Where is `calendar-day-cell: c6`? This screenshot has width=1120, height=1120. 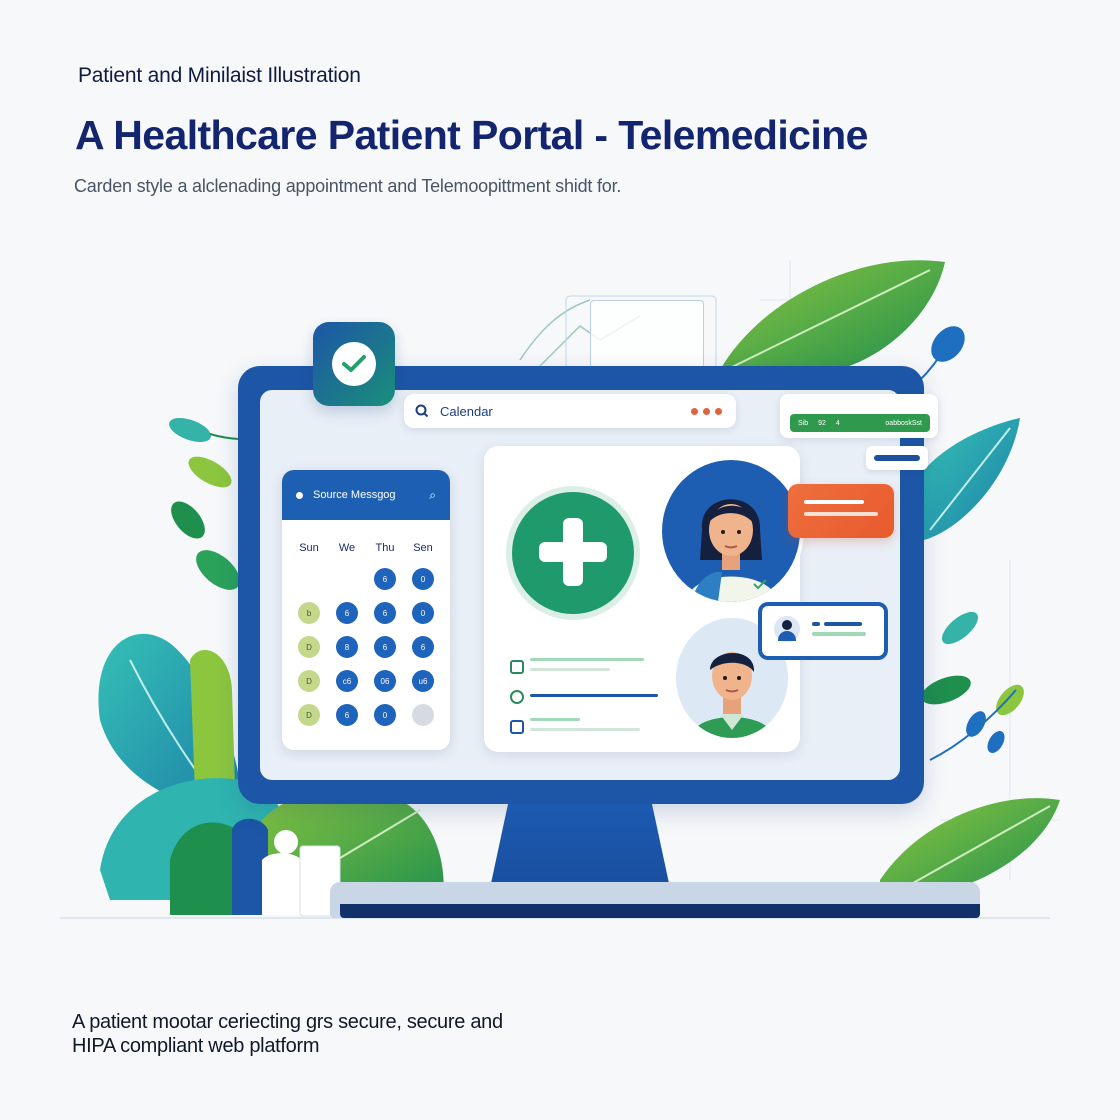 calendar-day-cell: c6 is located at coordinates (347, 681).